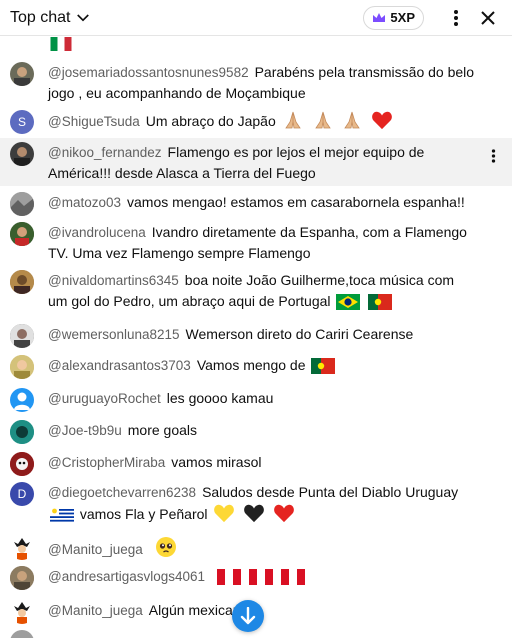 Image resolution: width=512 pixels, height=638 pixels. I want to click on message-author: @ShigueTsuda, so click(94, 121).